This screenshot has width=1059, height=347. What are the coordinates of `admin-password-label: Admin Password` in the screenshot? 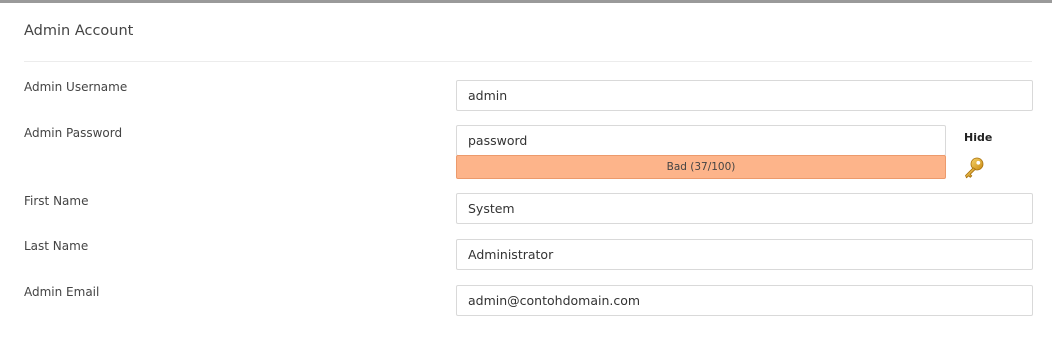 It's located at (73, 133).